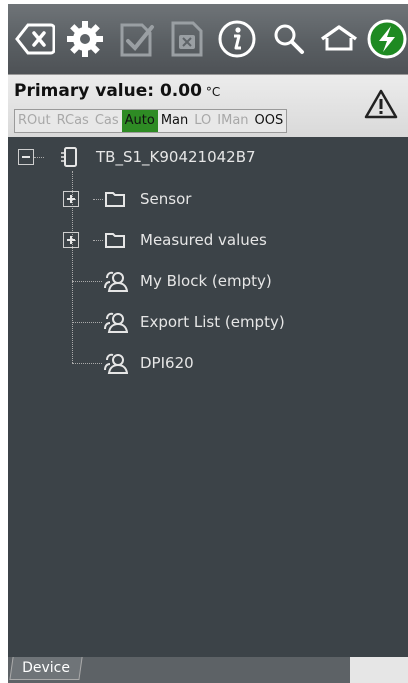  Describe the element at coordinates (106, 120) in the screenshot. I see `mode-cas: Cas` at that location.